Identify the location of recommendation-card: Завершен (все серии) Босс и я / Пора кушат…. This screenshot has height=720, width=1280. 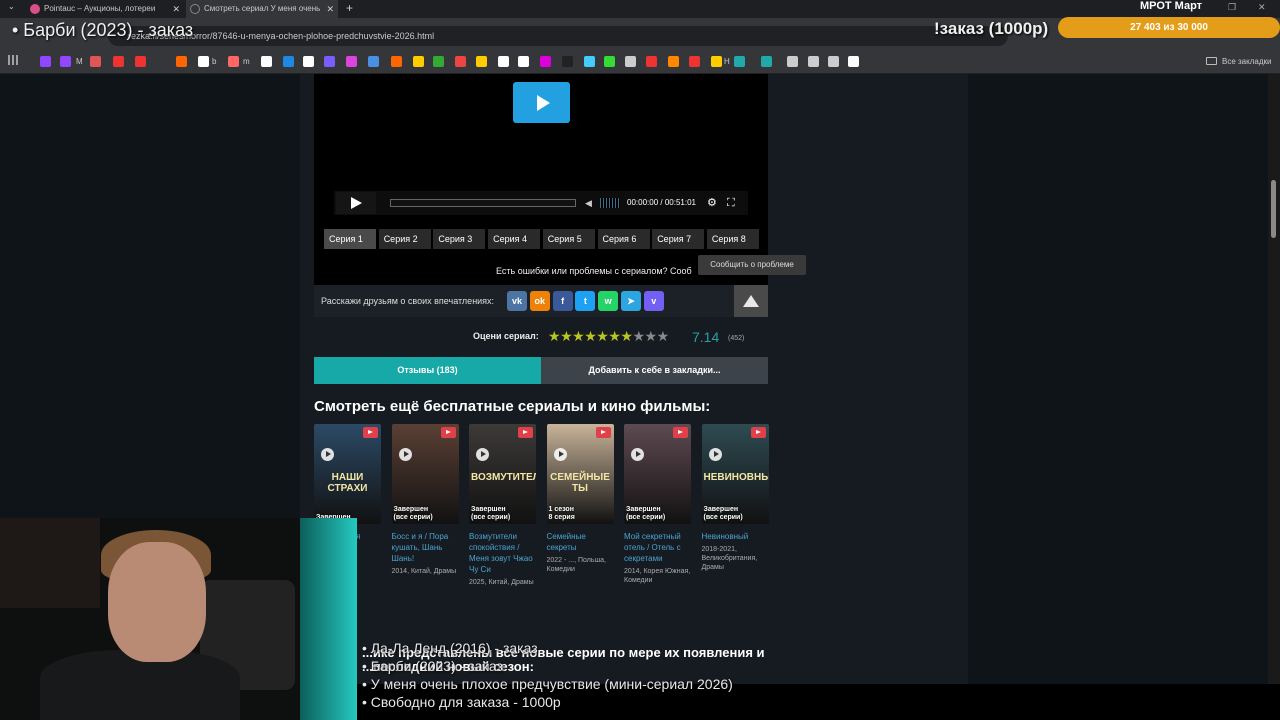
(425, 500).